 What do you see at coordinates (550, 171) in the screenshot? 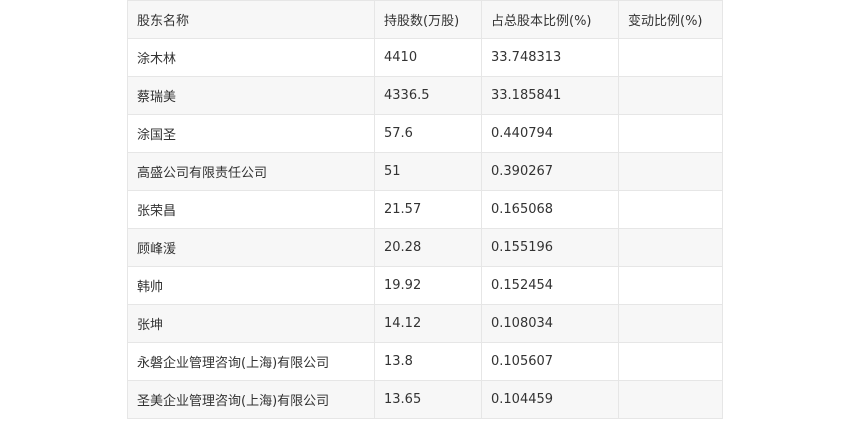
I see `cell-share-ratio: 0.390267` at bounding box center [550, 171].